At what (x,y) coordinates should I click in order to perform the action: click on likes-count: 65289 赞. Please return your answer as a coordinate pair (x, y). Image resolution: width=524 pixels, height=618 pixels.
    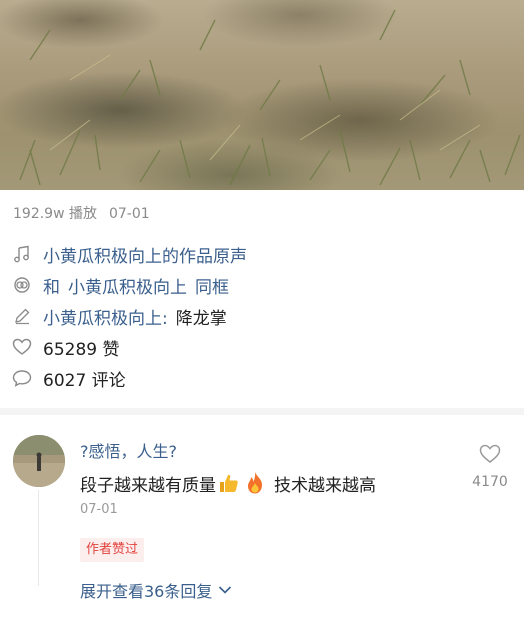
    Looking at the image, I should click on (81, 349).